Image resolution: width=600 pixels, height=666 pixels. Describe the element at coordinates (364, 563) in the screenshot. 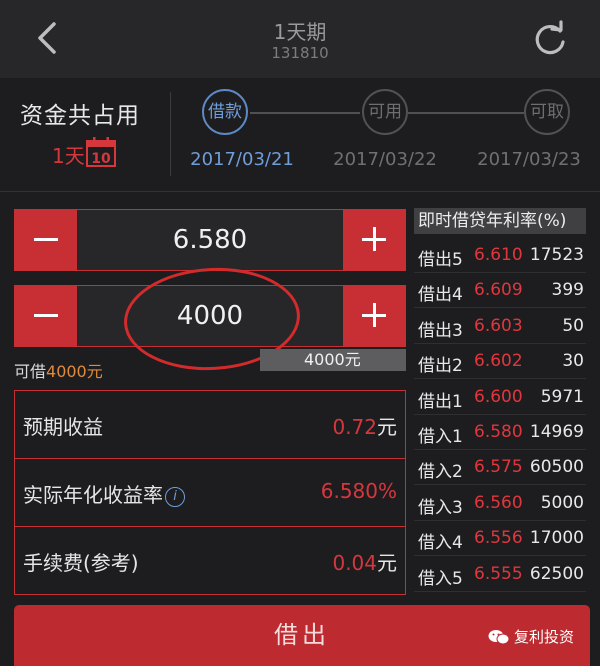

I see `summary-value: 0.04元` at that location.